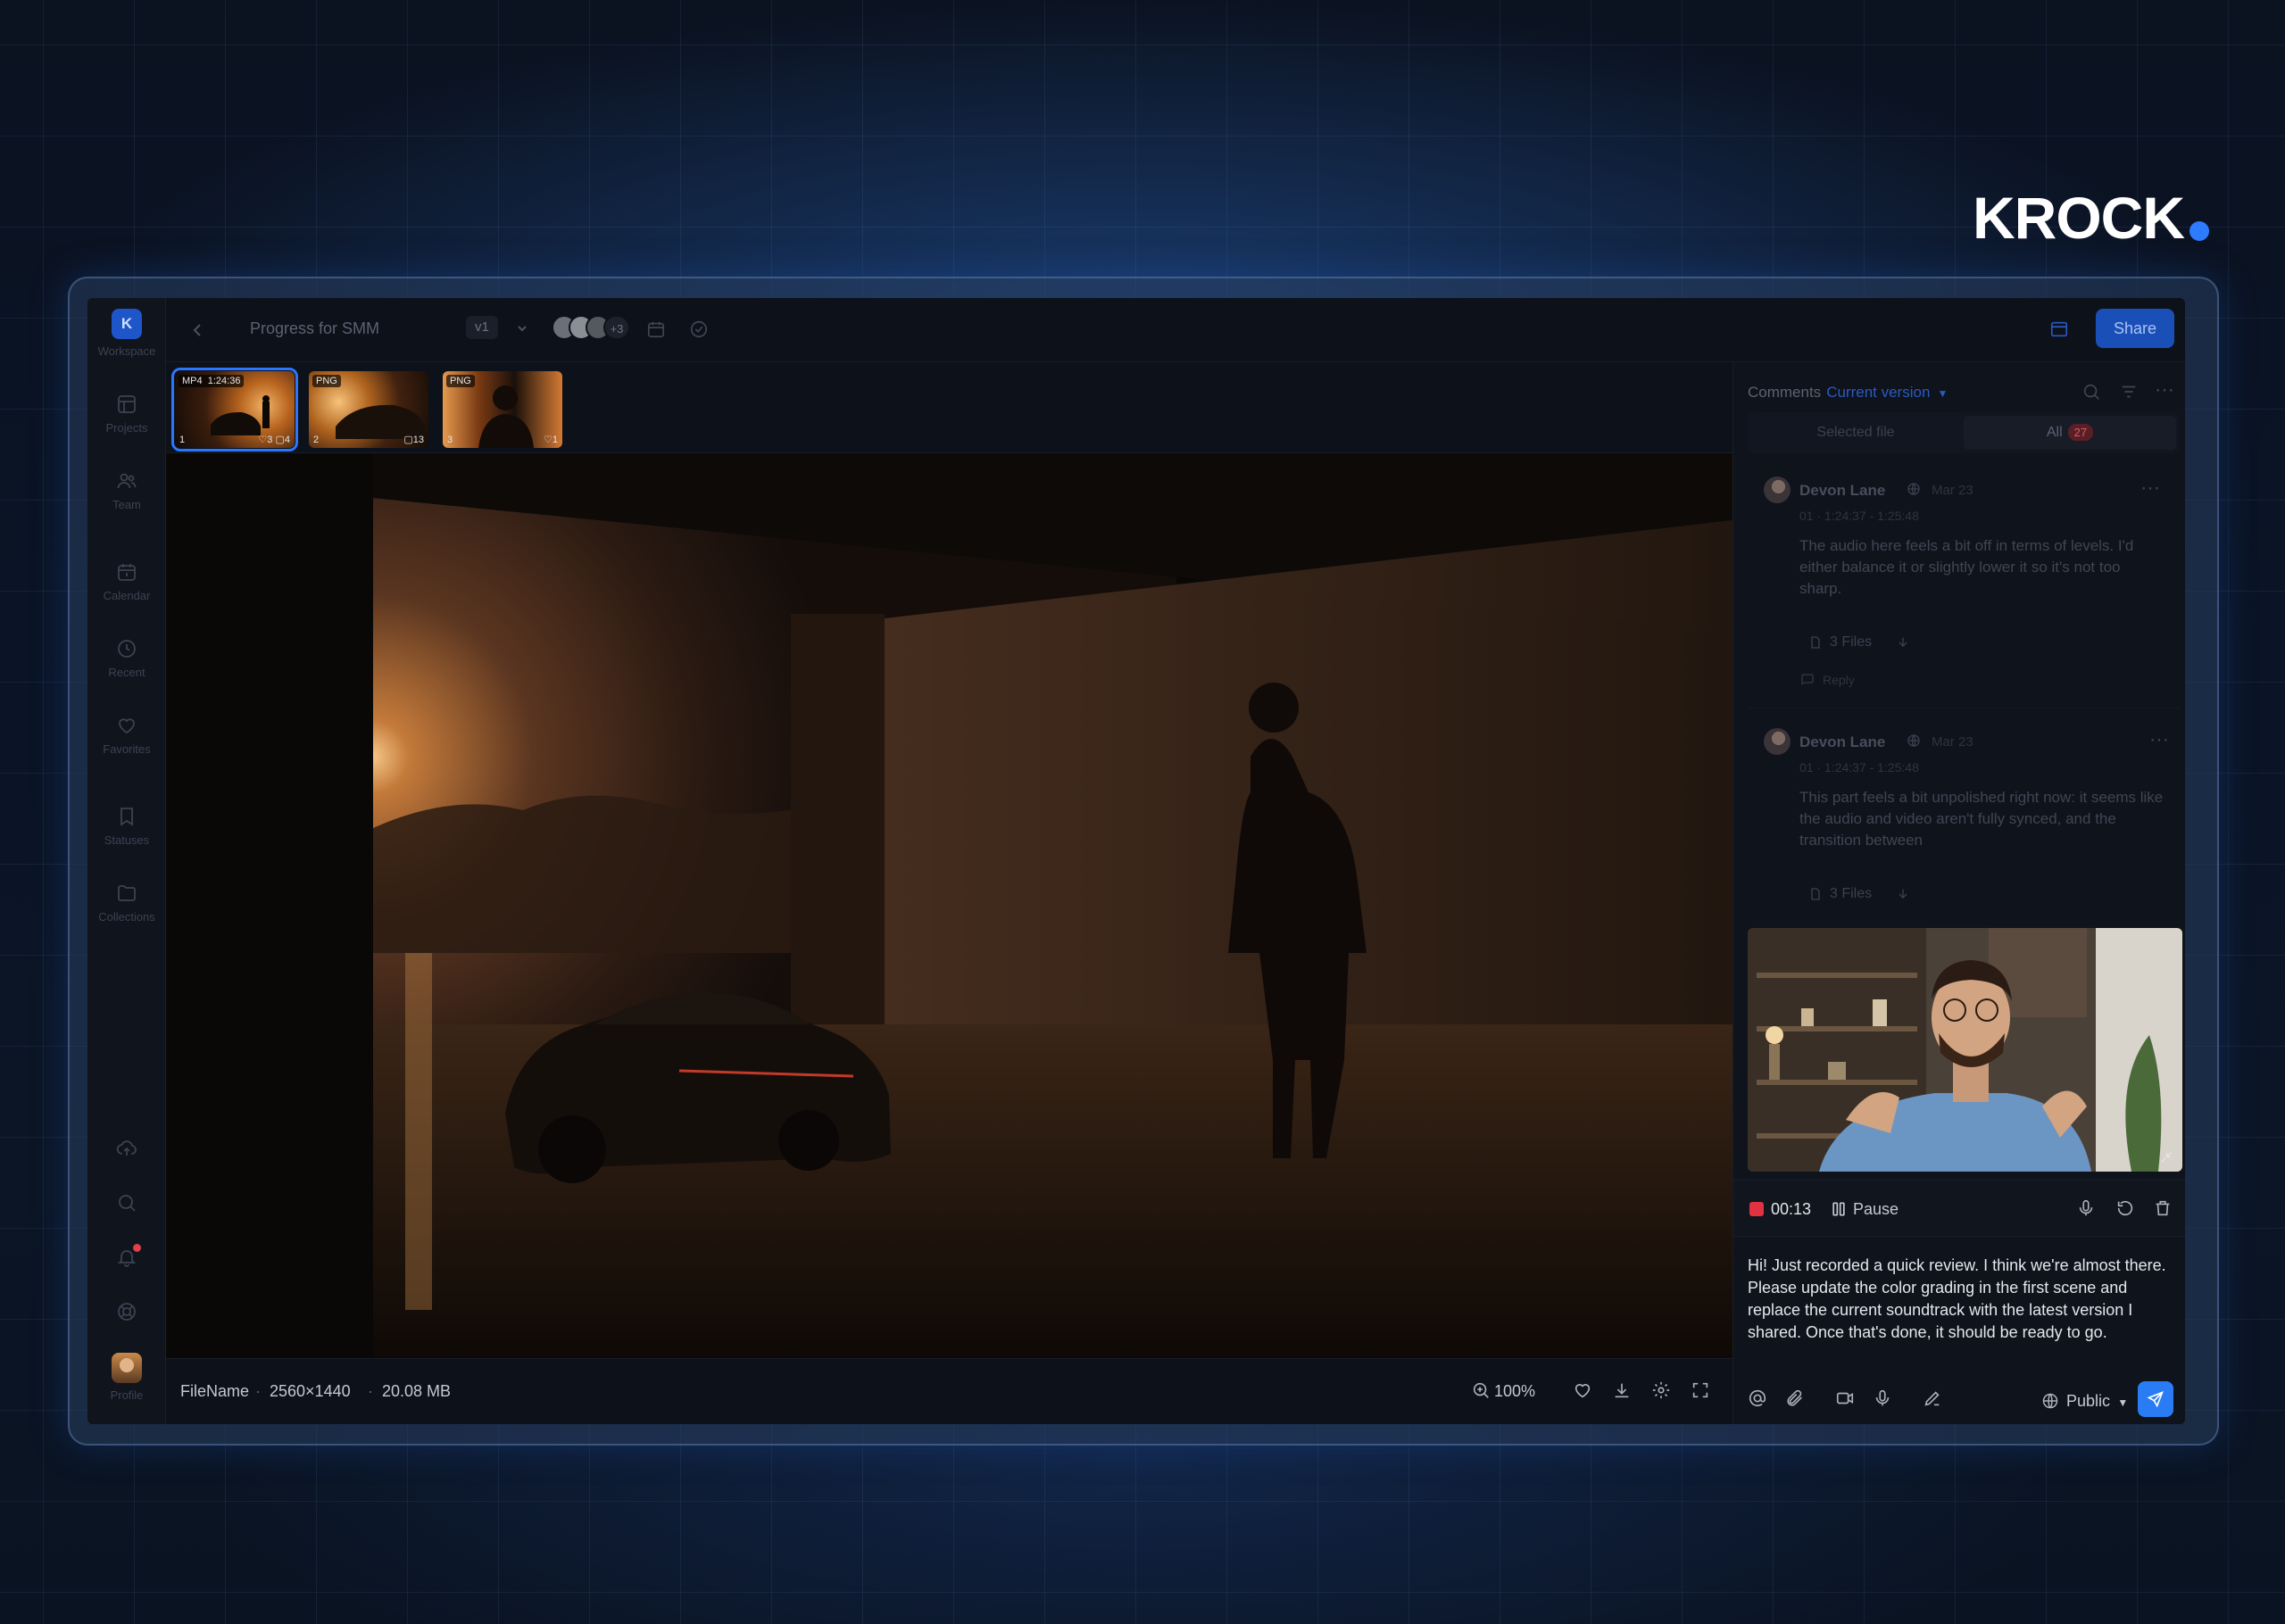  I want to click on project-title: Progress for SMM, so click(315, 328).